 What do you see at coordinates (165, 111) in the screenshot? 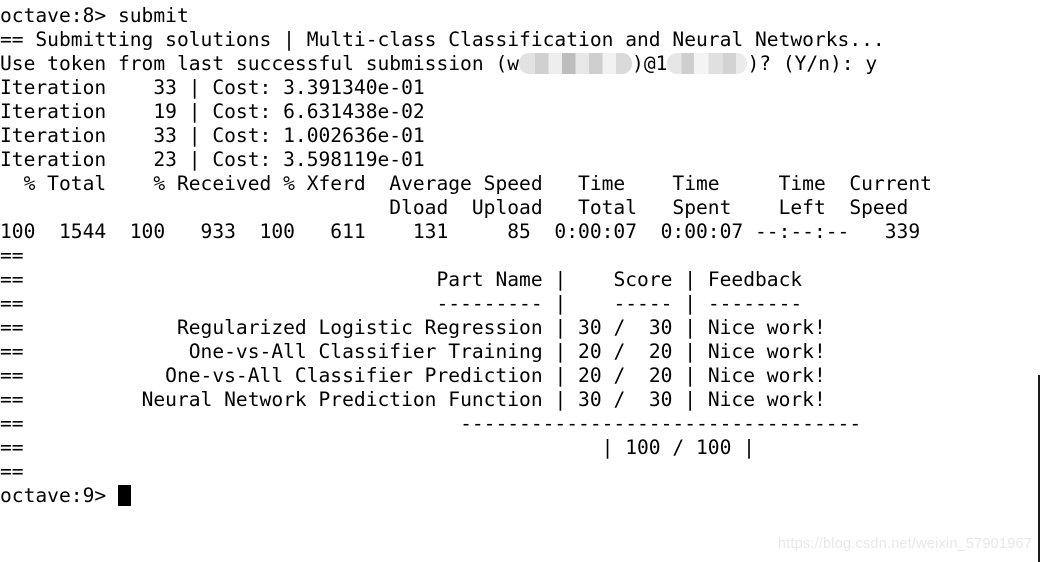
I see `iteration-number: 19` at bounding box center [165, 111].